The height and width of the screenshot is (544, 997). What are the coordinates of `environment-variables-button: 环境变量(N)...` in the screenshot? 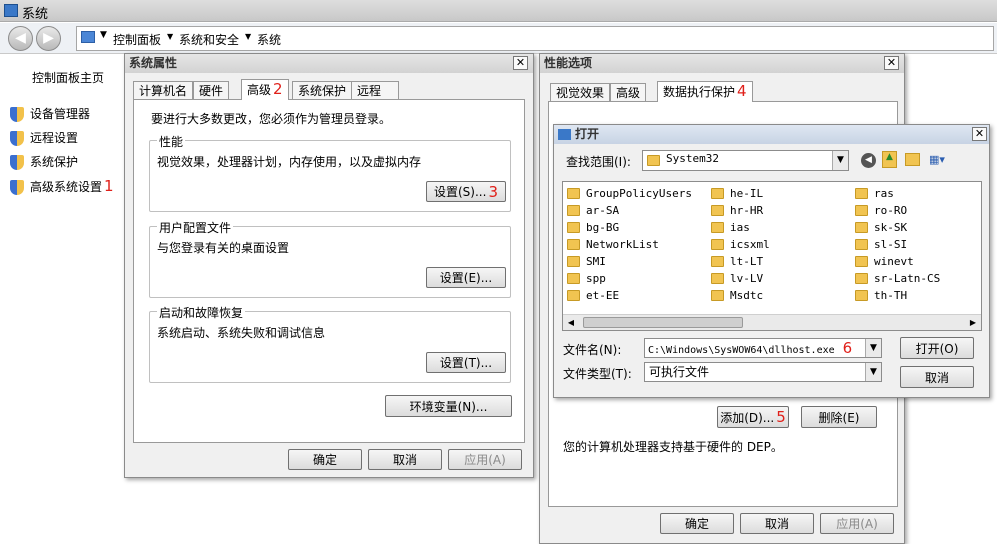 It's located at (448, 406).